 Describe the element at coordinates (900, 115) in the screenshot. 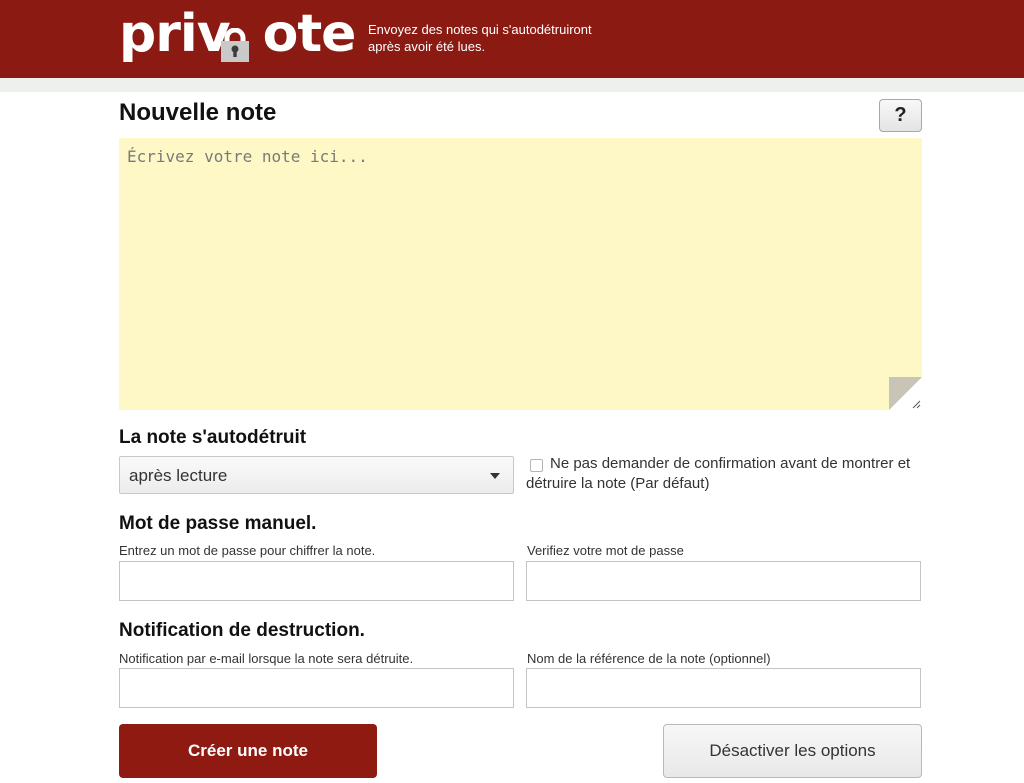

I see `help-button: ?` at that location.